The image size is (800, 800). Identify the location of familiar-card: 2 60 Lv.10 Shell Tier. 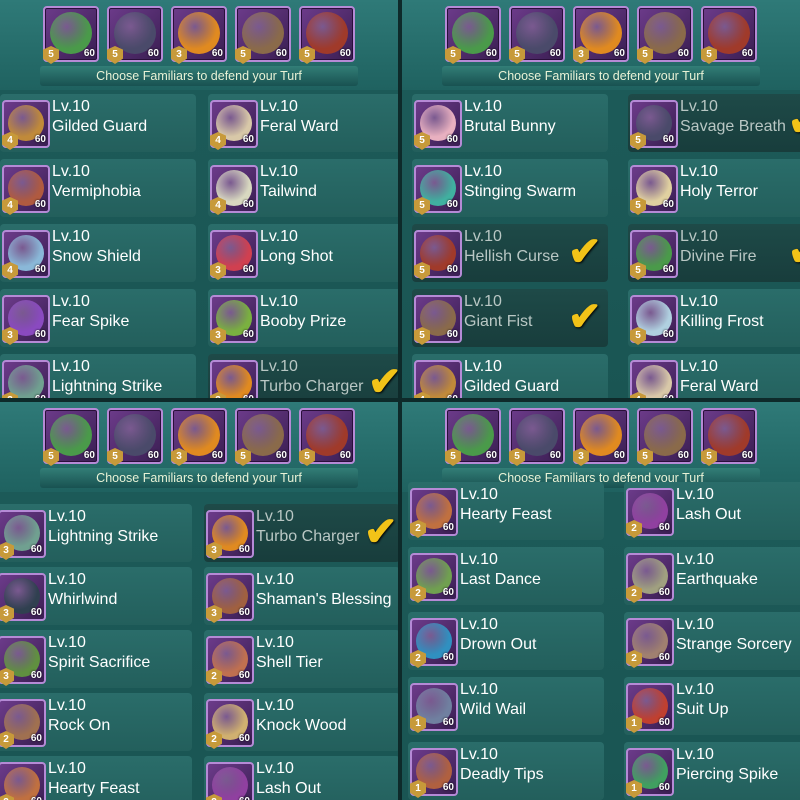
(301, 659).